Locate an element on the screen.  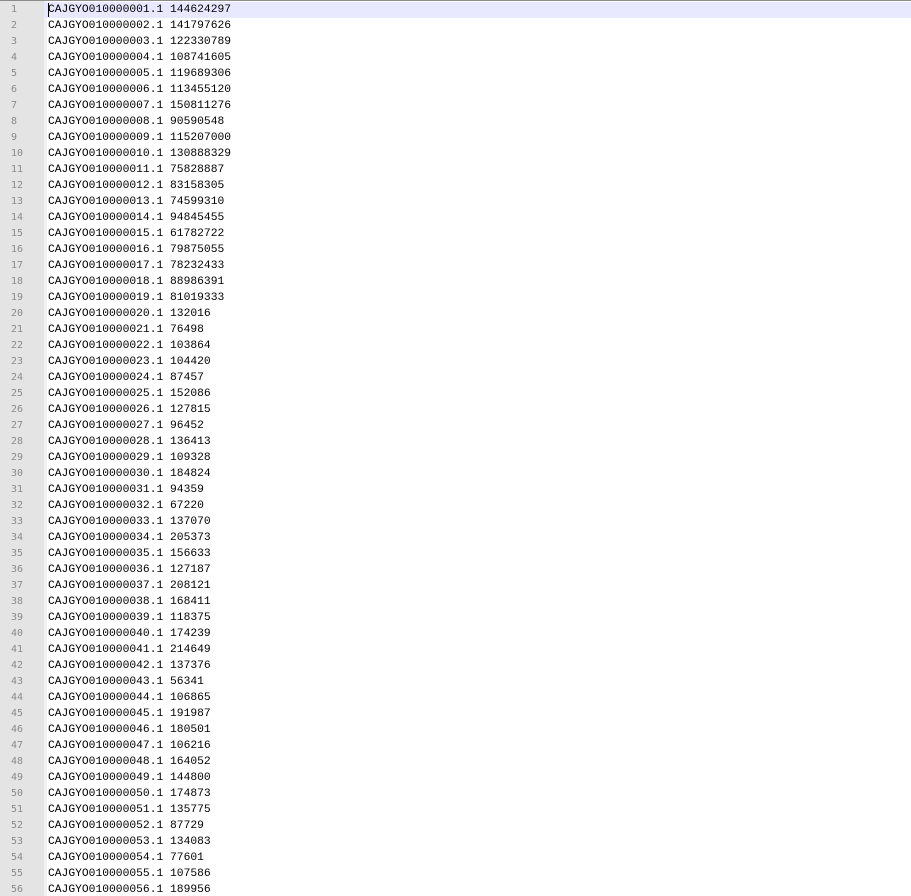
editor-line: 37 CAJGYO010000037.1 208121 is located at coordinates (455, 586).